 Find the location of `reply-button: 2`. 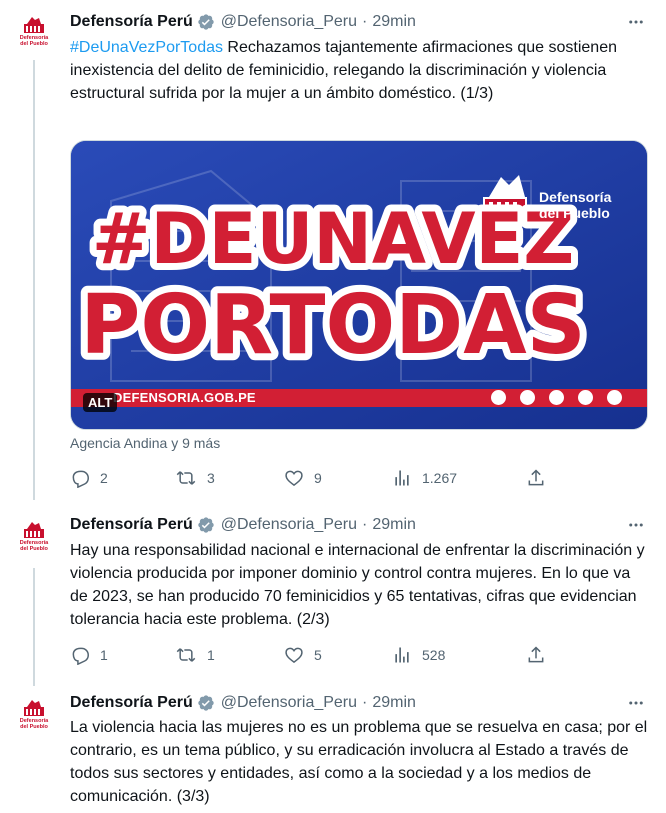

reply-button: 2 is located at coordinates (89, 478).